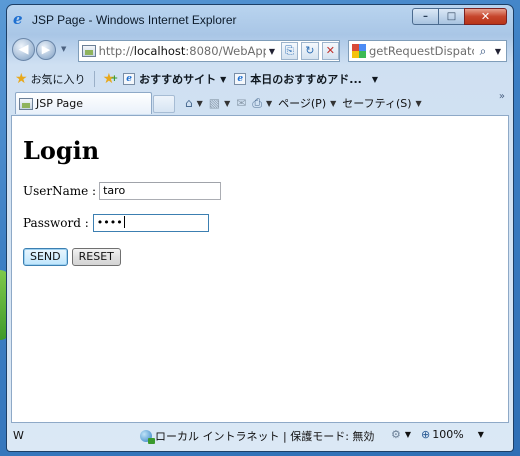 This screenshot has width=520, height=456. What do you see at coordinates (183, 51) in the screenshot?
I see `address-input: http://localhost:8080/WebApplication` at bounding box center [183, 51].